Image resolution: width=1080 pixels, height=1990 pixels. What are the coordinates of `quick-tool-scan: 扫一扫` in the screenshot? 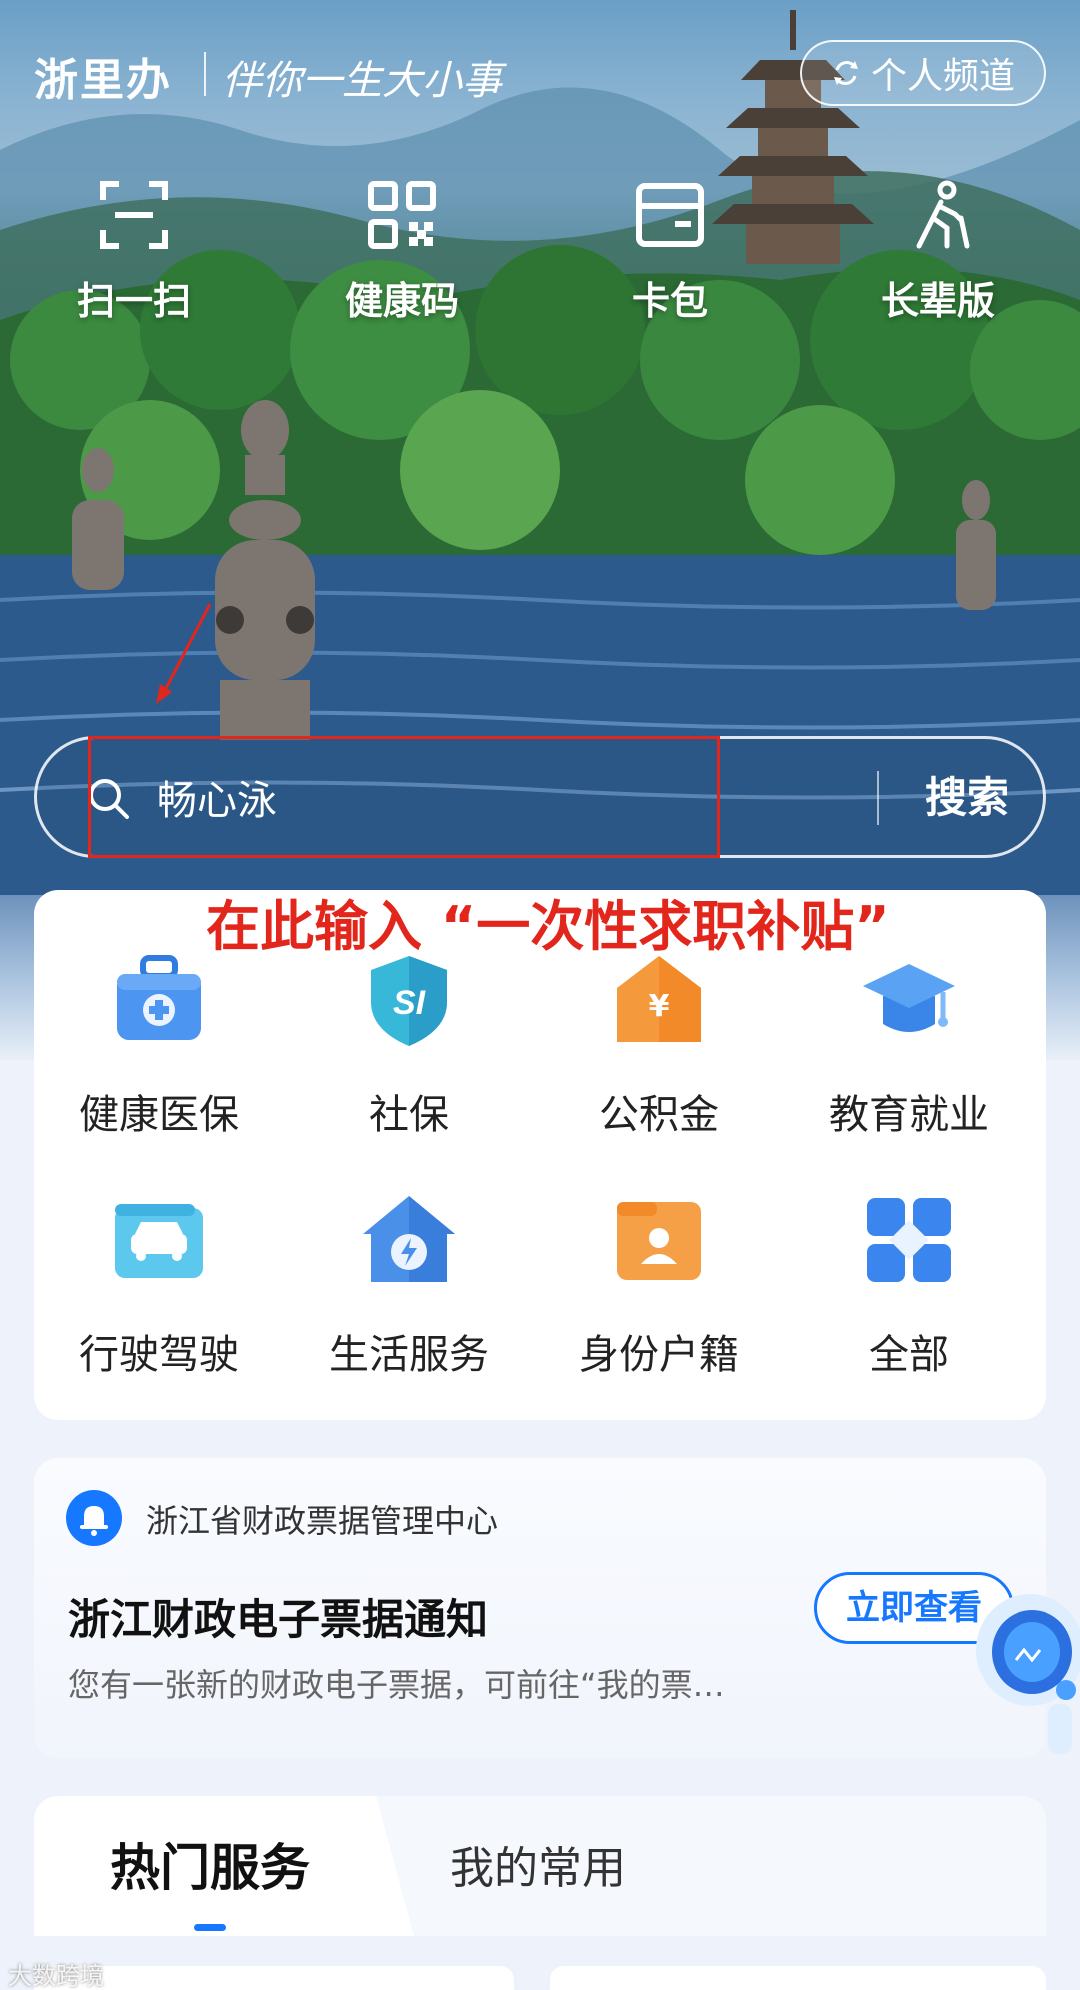 It's located at (134, 258).